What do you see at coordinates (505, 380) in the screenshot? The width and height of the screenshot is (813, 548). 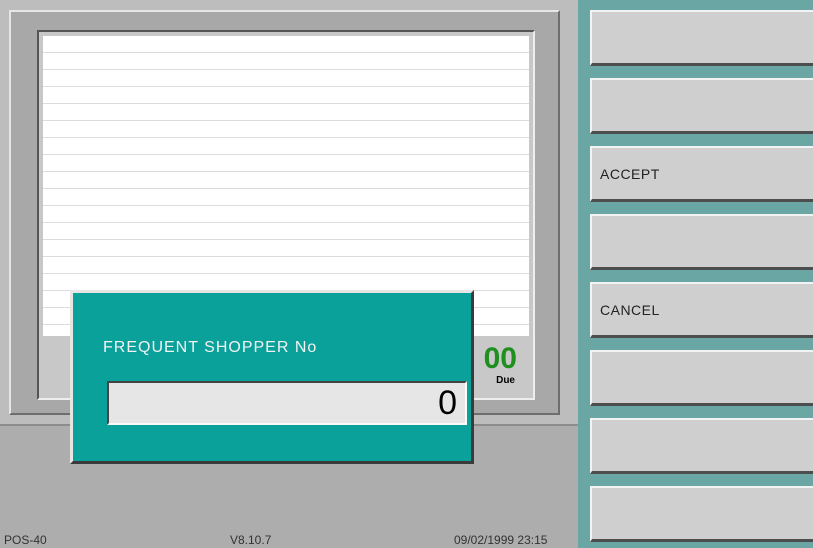 I see `total-due-label: Due` at bounding box center [505, 380].